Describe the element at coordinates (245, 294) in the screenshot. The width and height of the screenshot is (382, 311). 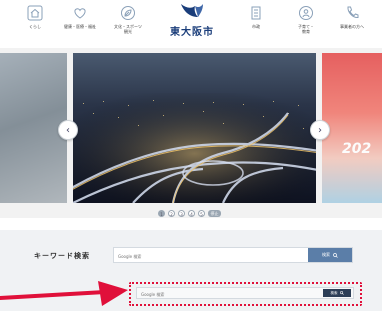
I see `annotation-highlight-box` at that location.